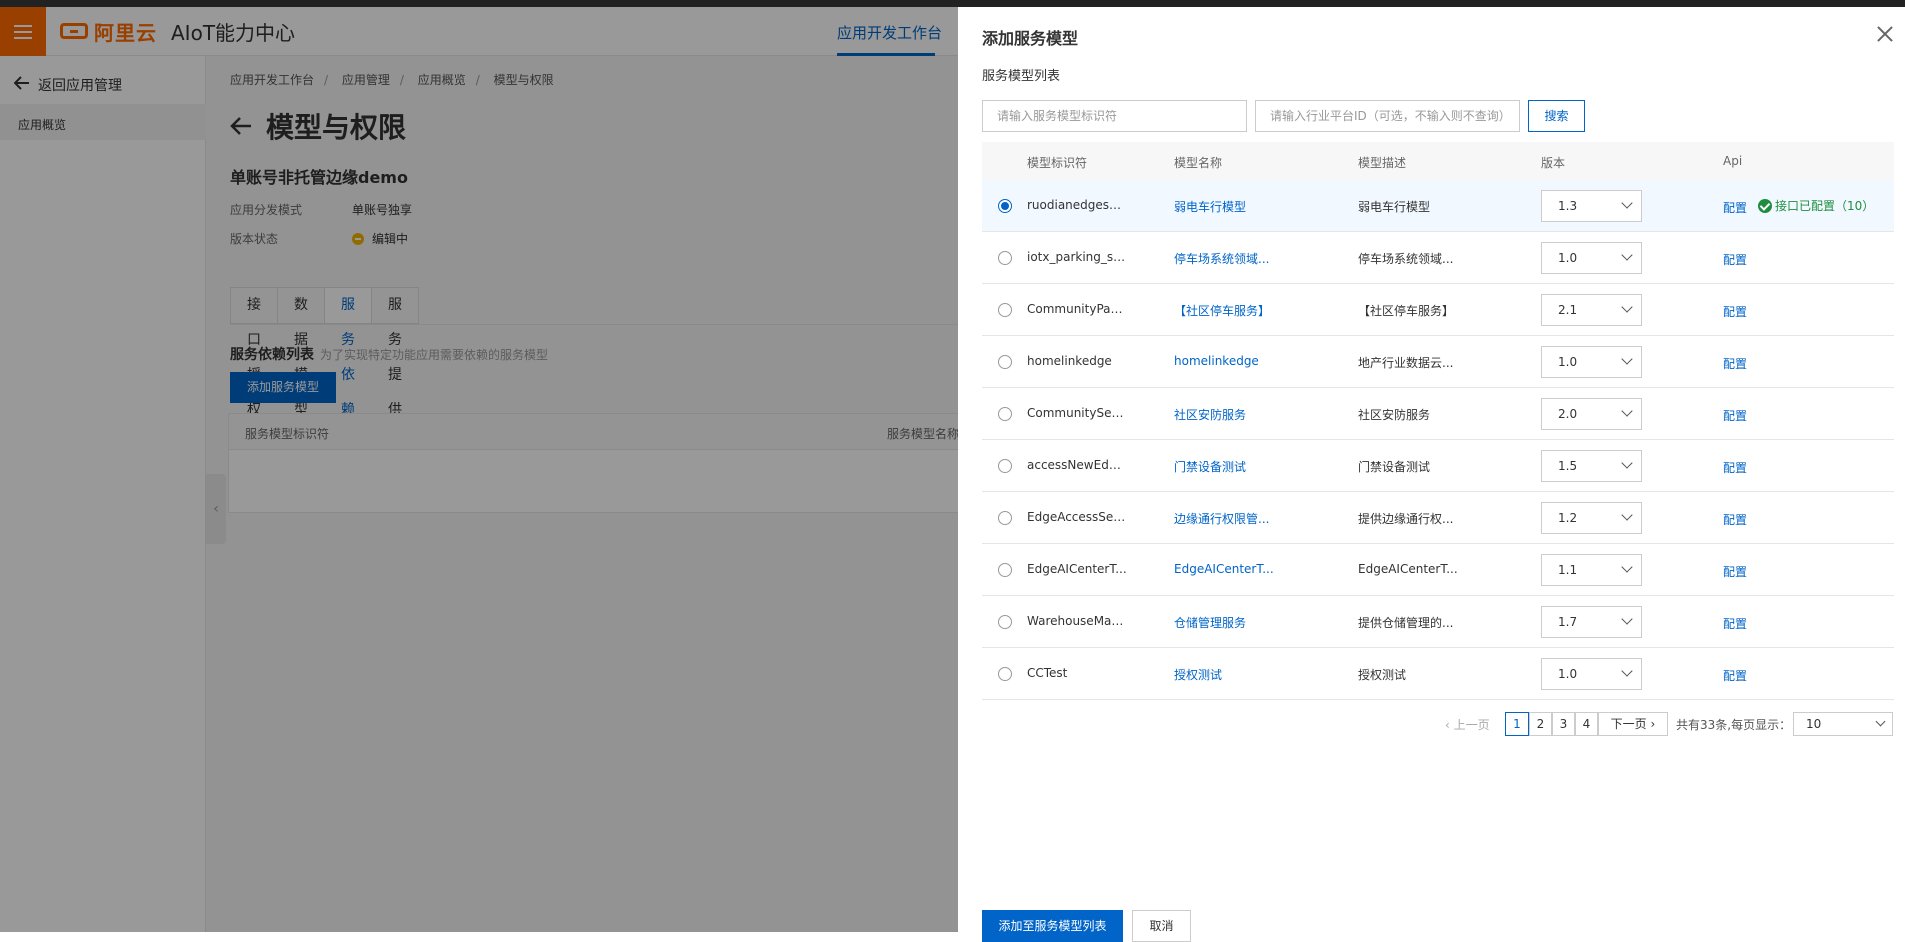 The height and width of the screenshot is (942, 1905). What do you see at coordinates (1387, 116) in the screenshot?
I see `platform-id-search-input: 请输入行业平台ID（可选，不输入则不查询）` at bounding box center [1387, 116].